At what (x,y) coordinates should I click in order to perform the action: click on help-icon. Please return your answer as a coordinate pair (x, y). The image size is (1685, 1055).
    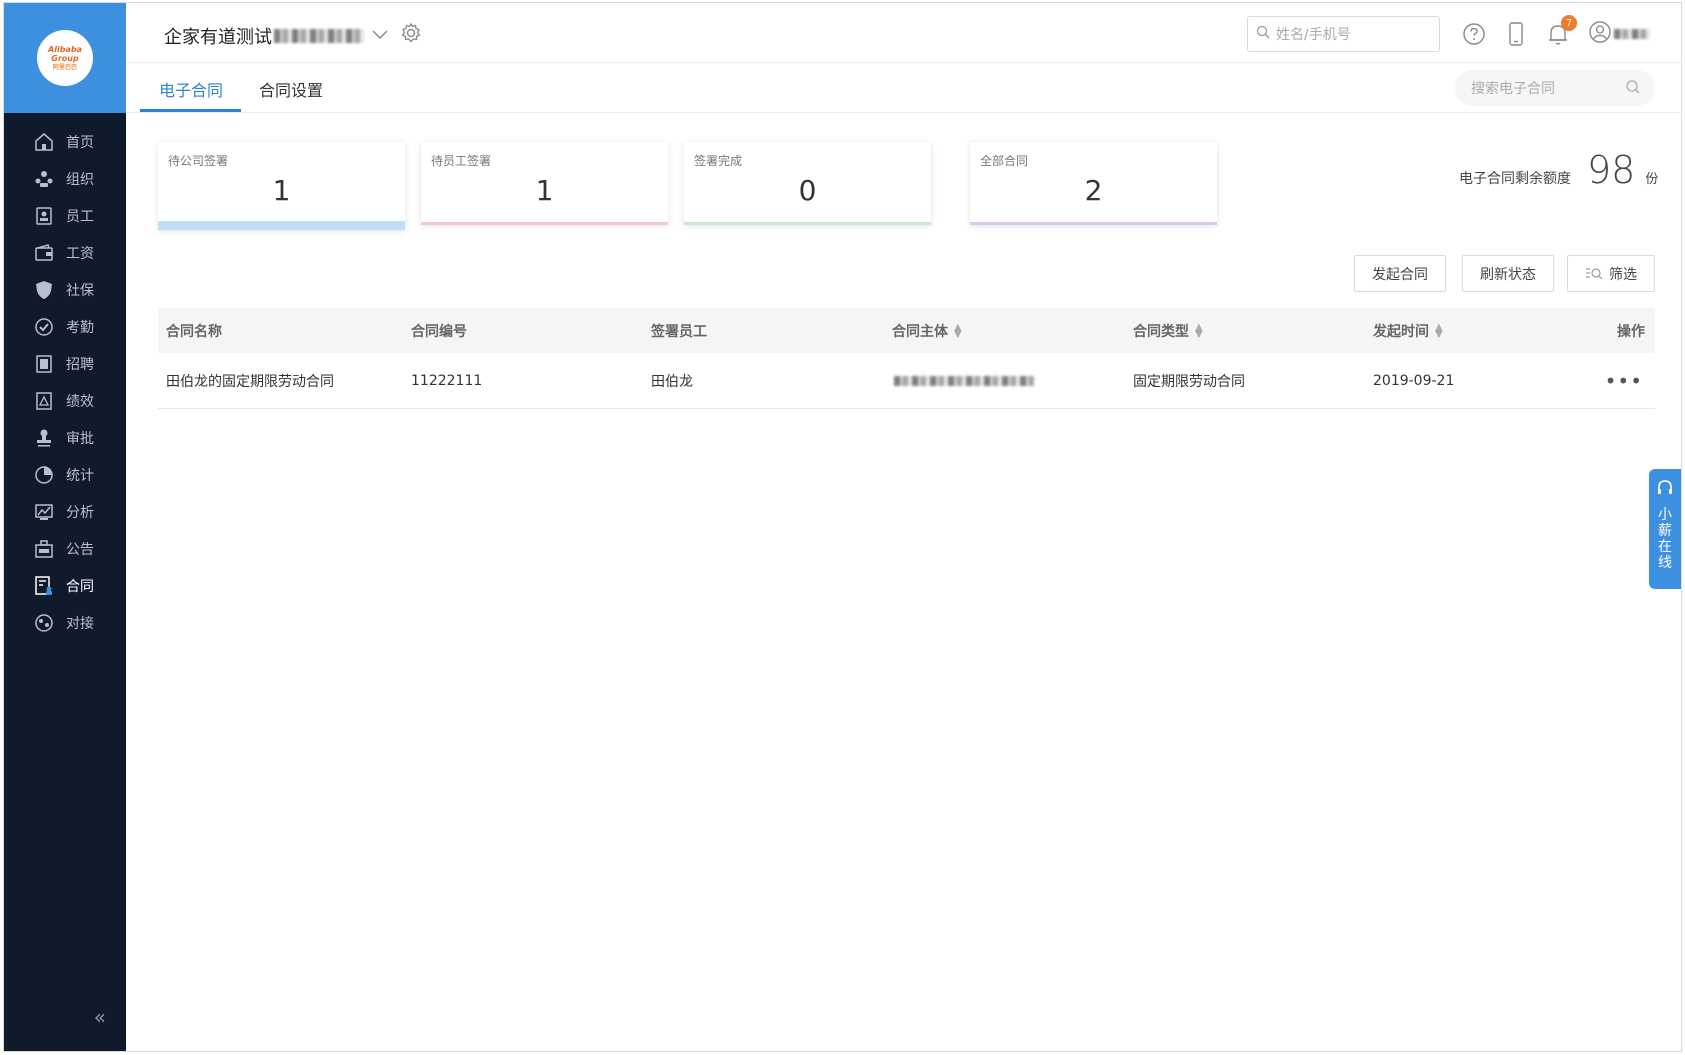
    Looking at the image, I should click on (1474, 34).